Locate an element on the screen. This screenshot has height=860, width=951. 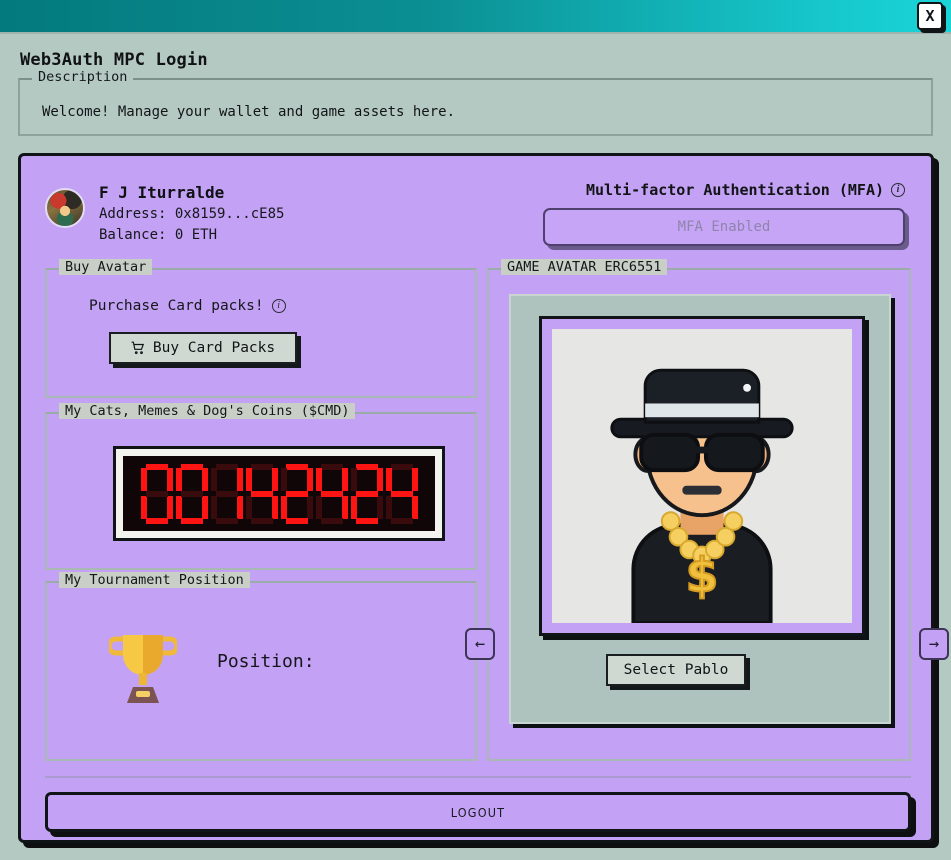
tournament-position-label: Position: is located at coordinates (266, 661).